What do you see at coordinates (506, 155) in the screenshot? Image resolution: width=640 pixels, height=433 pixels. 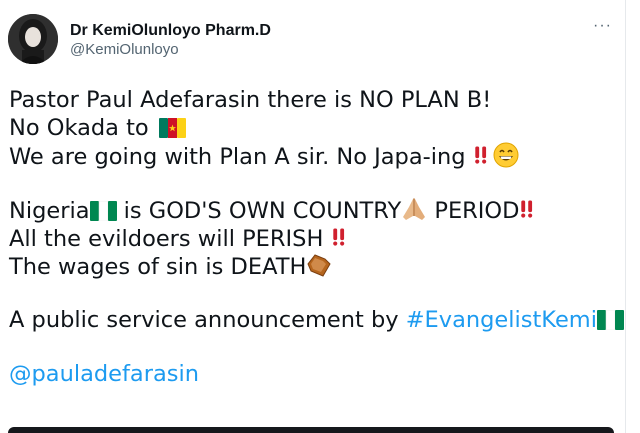 I see `grinning-face-icon` at bounding box center [506, 155].